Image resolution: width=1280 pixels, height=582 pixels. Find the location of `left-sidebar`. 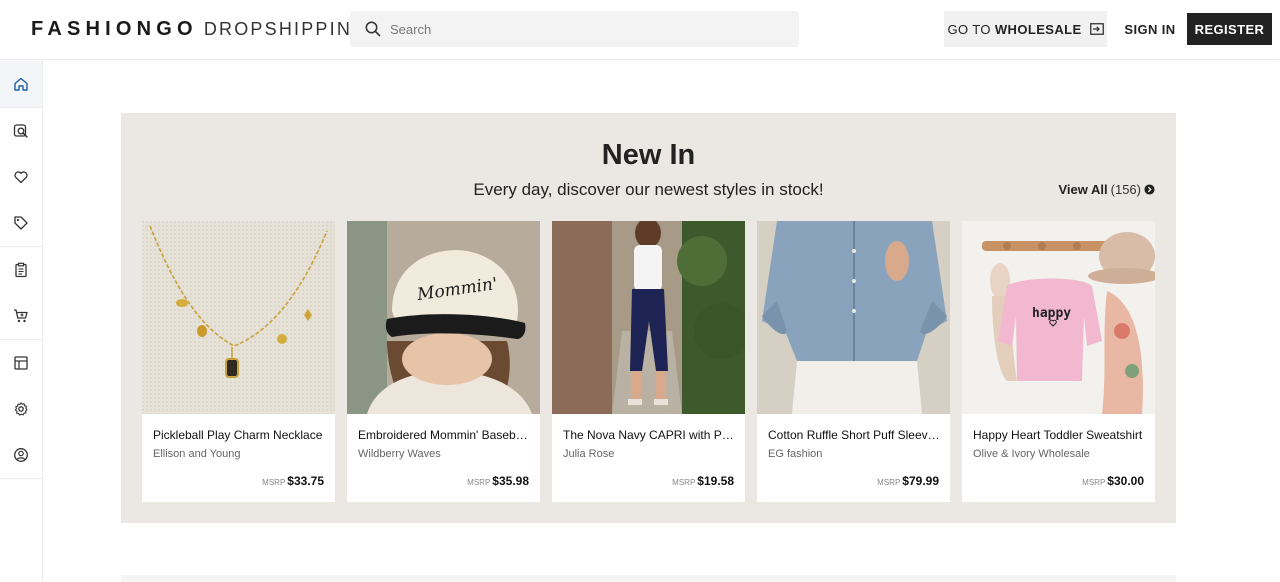

left-sidebar is located at coordinates (21, 321).